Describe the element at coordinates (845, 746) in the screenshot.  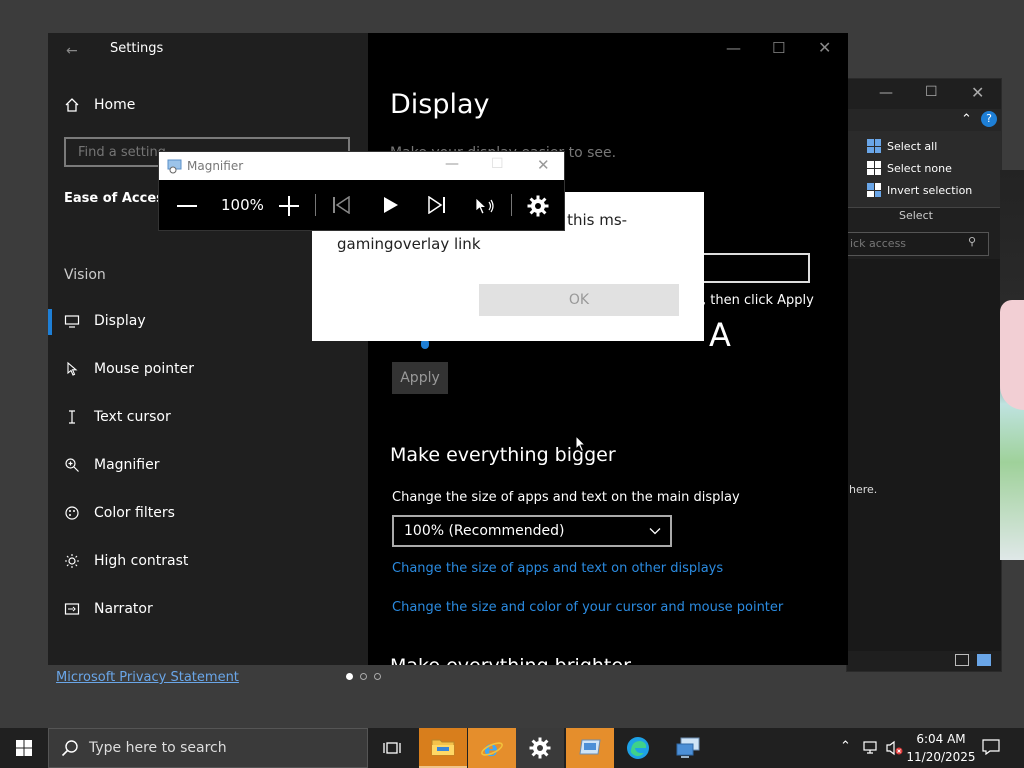
I see `show-hidden-icons: ⌃` at that location.